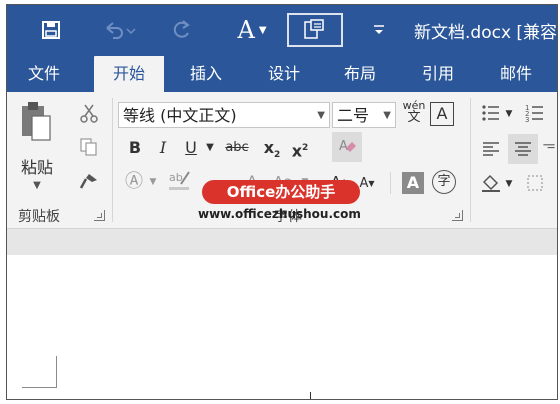 The width and height of the screenshot is (560, 404). What do you see at coordinates (305, 148) in the screenshot?
I see `superscript-mark: 2` at bounding box center [305, 148].